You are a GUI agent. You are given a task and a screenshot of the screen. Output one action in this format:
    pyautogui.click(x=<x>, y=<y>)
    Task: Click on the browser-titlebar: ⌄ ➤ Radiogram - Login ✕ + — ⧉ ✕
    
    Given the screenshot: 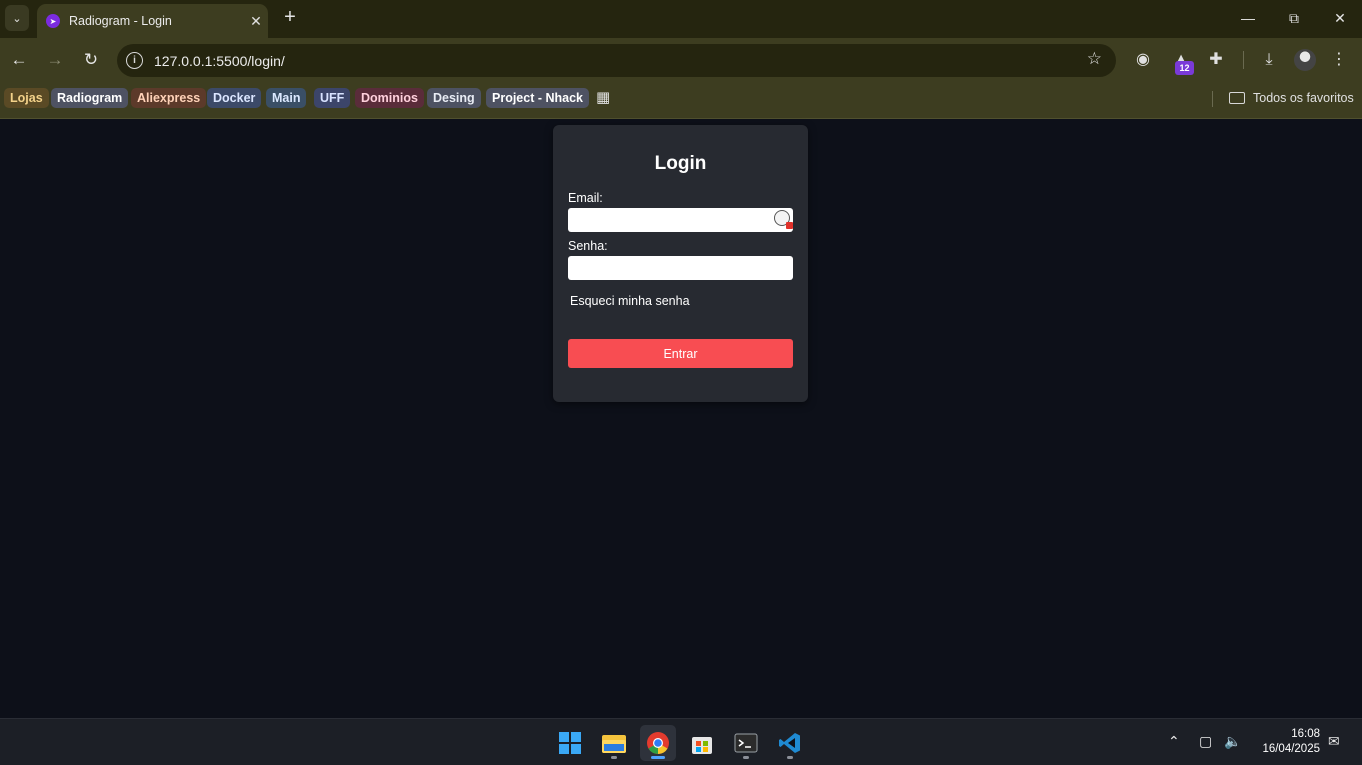 What is the action you would take?
    pyautogui.click(x=681, y=19)
    